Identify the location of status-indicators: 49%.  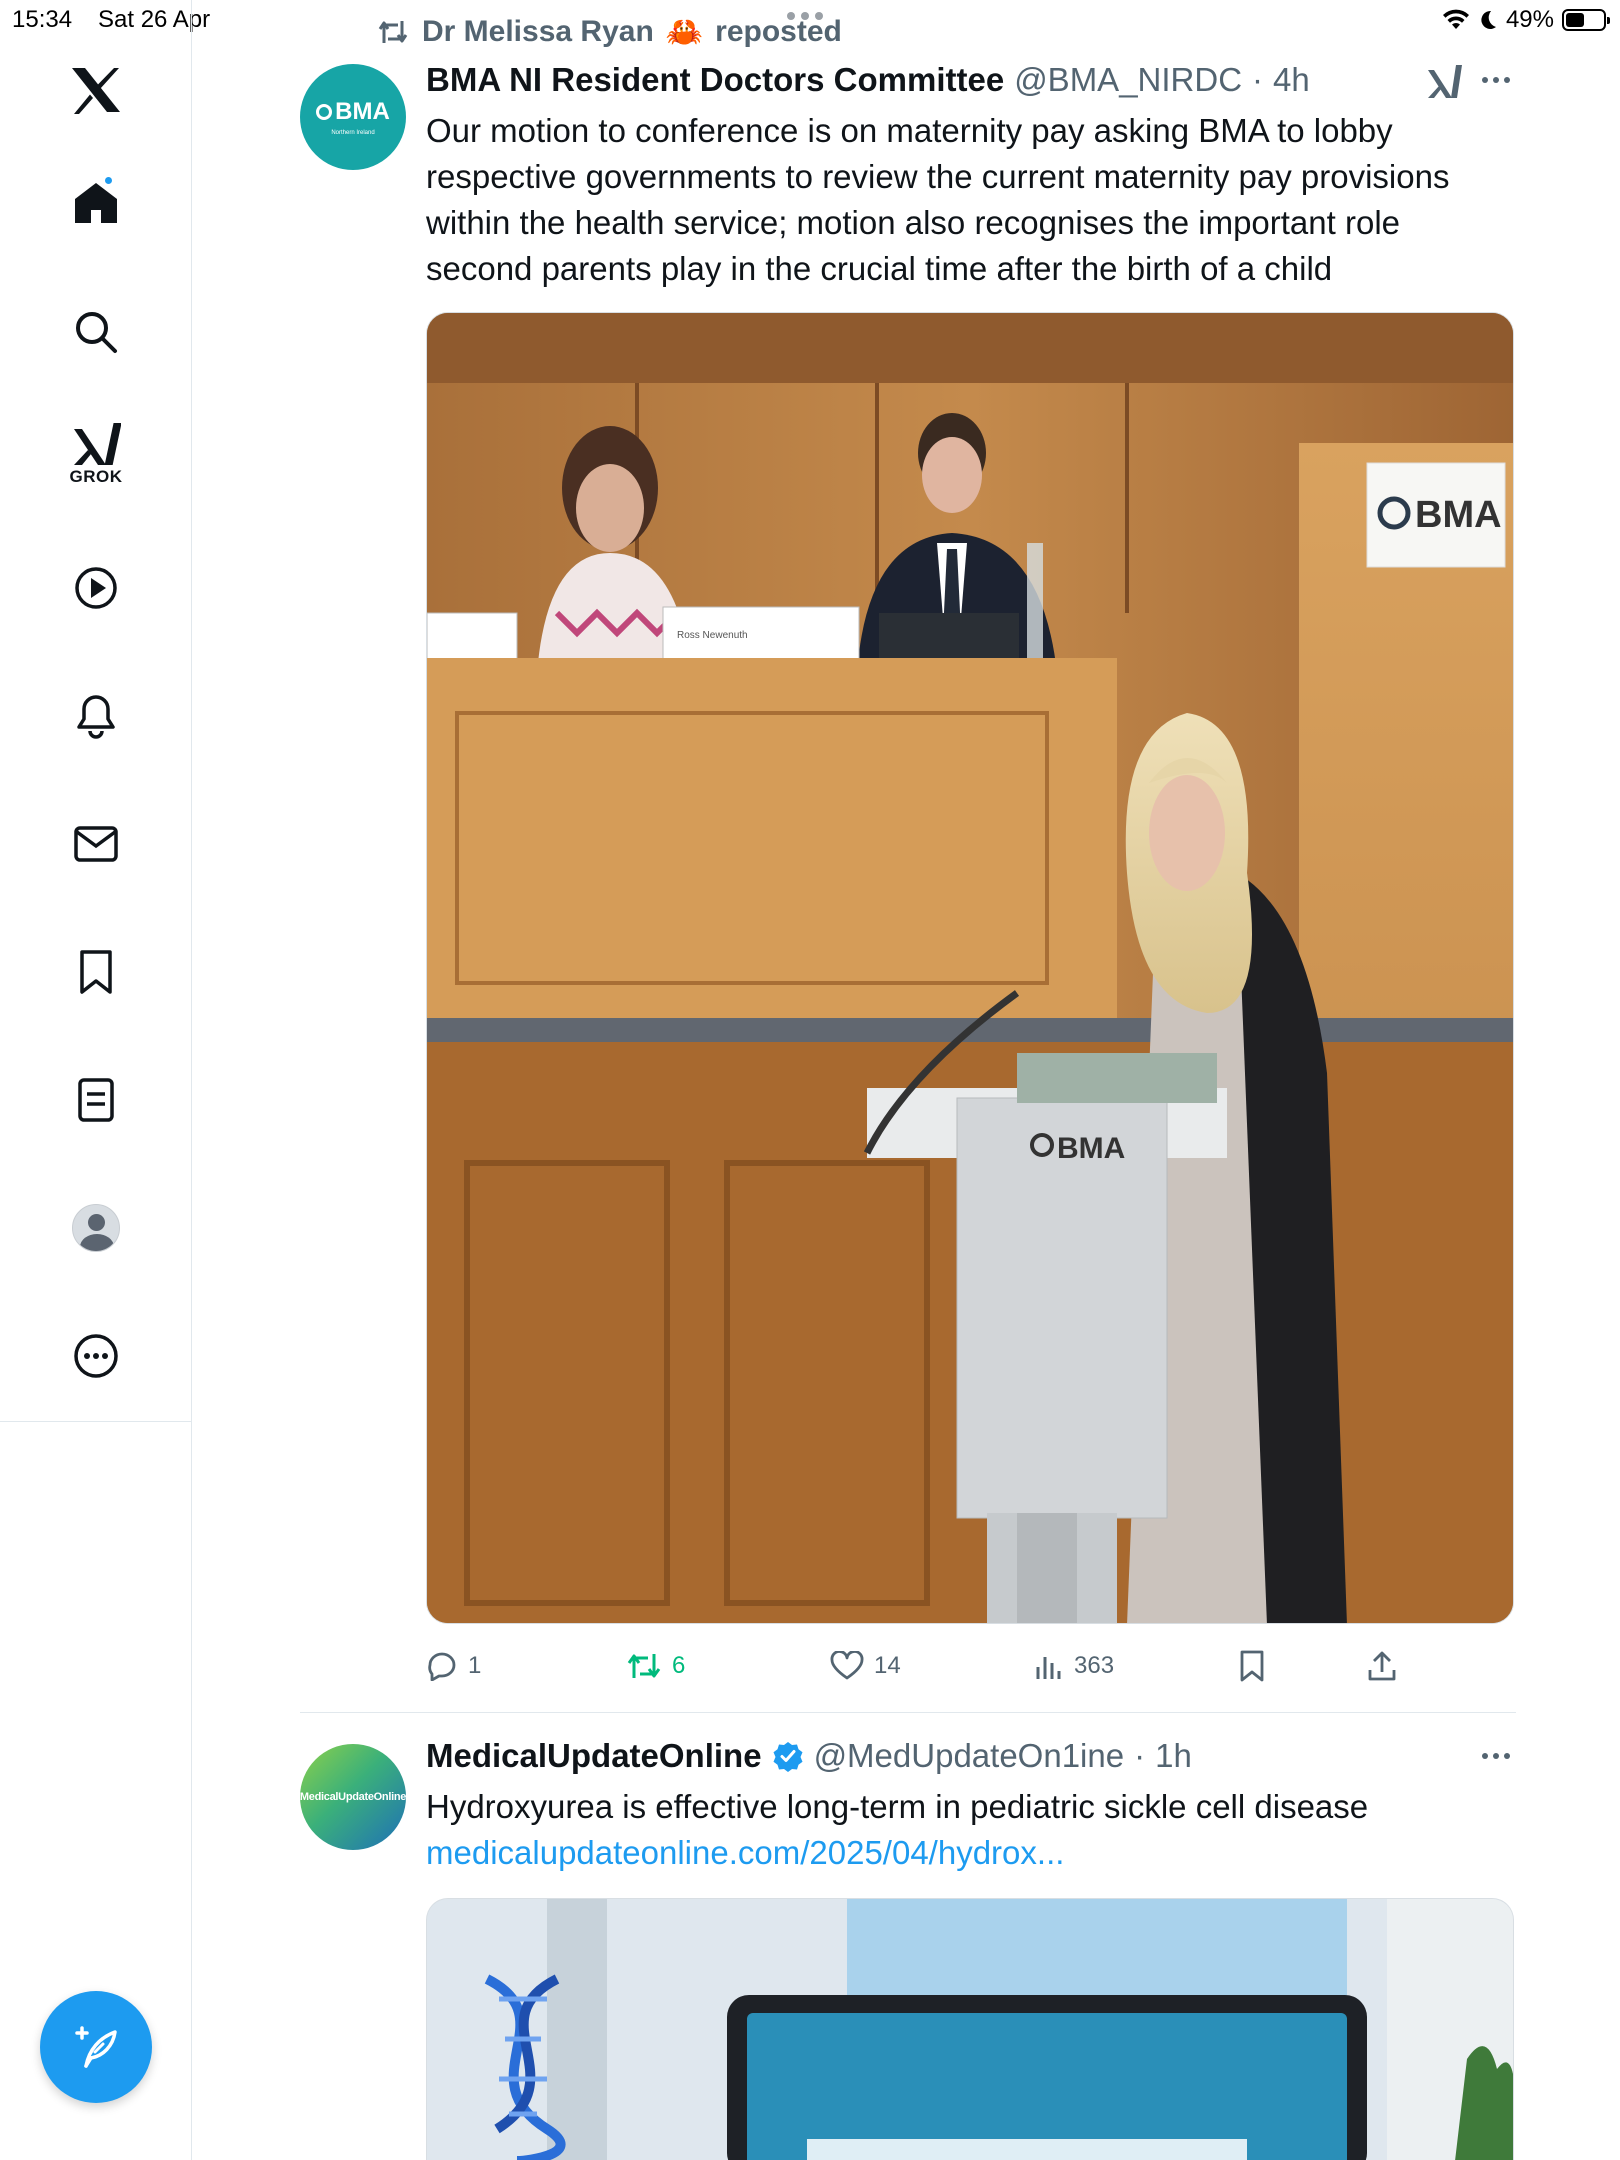
(1526, 20).